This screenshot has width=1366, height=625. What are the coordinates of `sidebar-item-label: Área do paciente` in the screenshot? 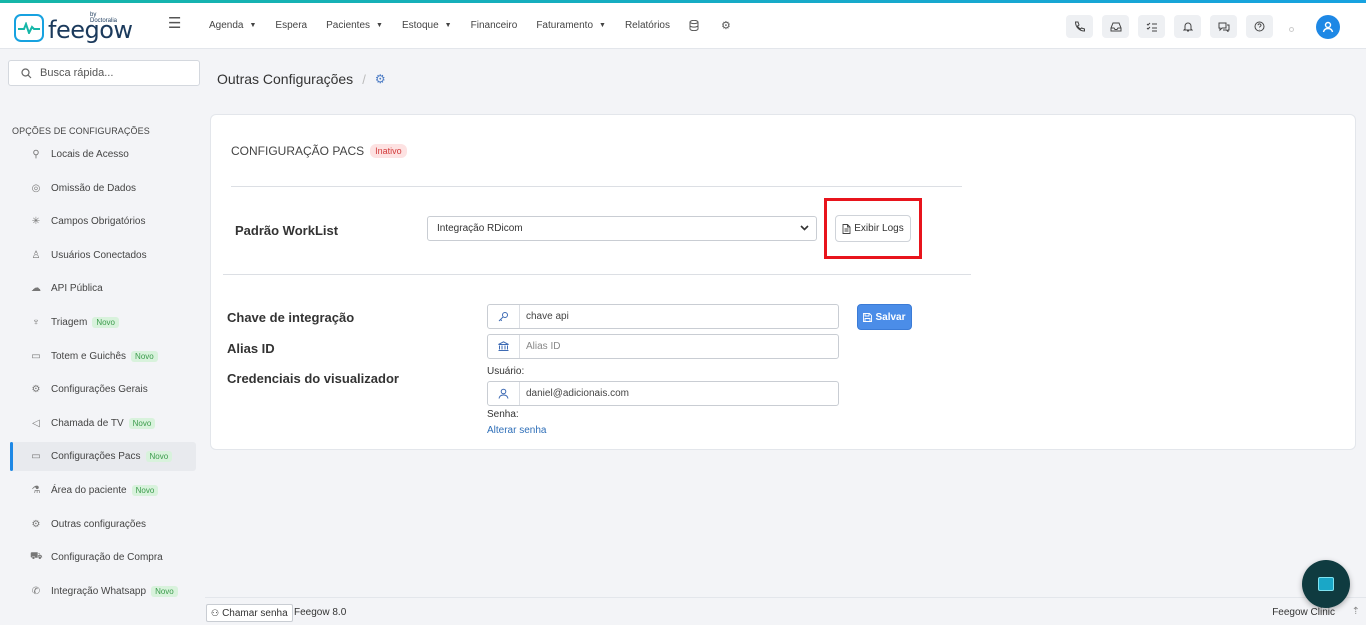 It's located at (89, 490).